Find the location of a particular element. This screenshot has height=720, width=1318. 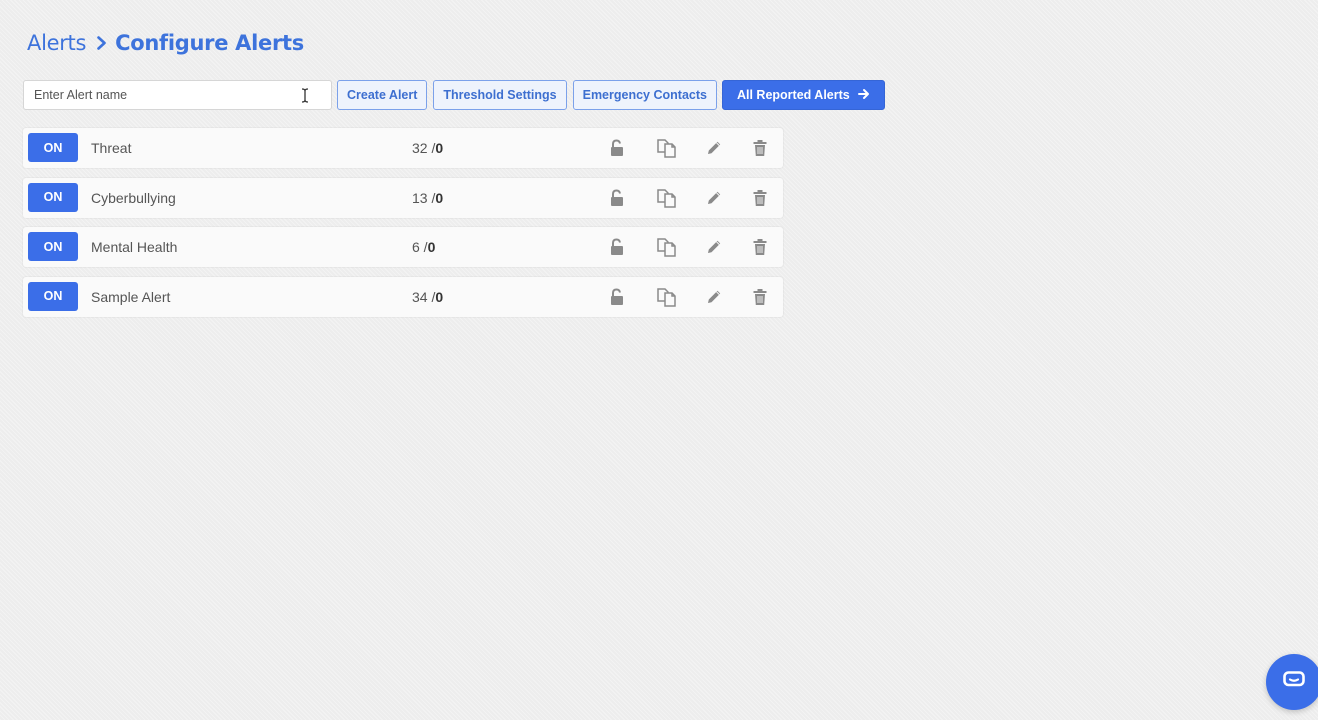

alert-count: 32 /0 is located at coordinates (427, 148).